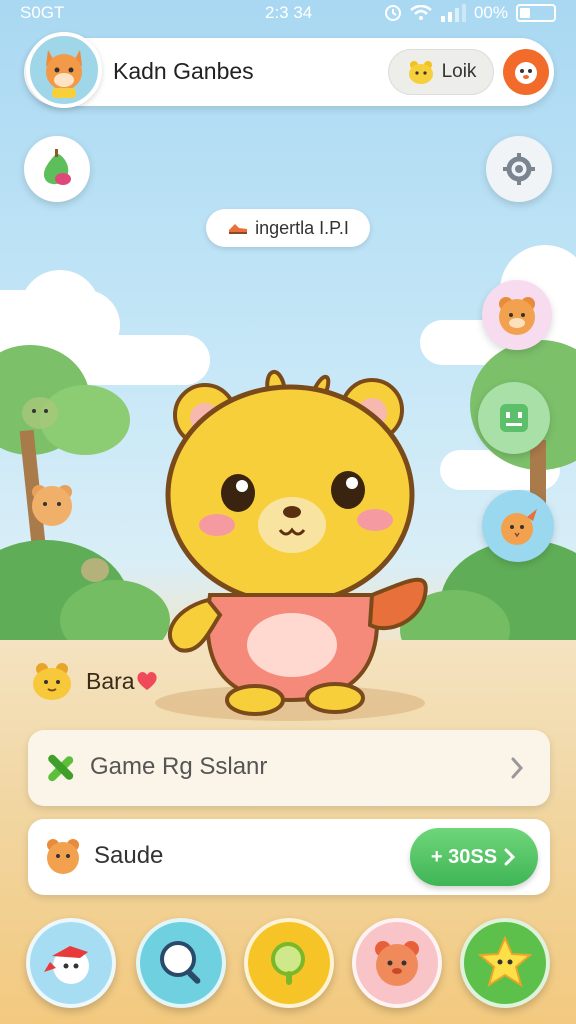 Image resolution: width=576 pixels, height=1024 pixels. I want to click on bear-pet-icon, so click(517, 316).